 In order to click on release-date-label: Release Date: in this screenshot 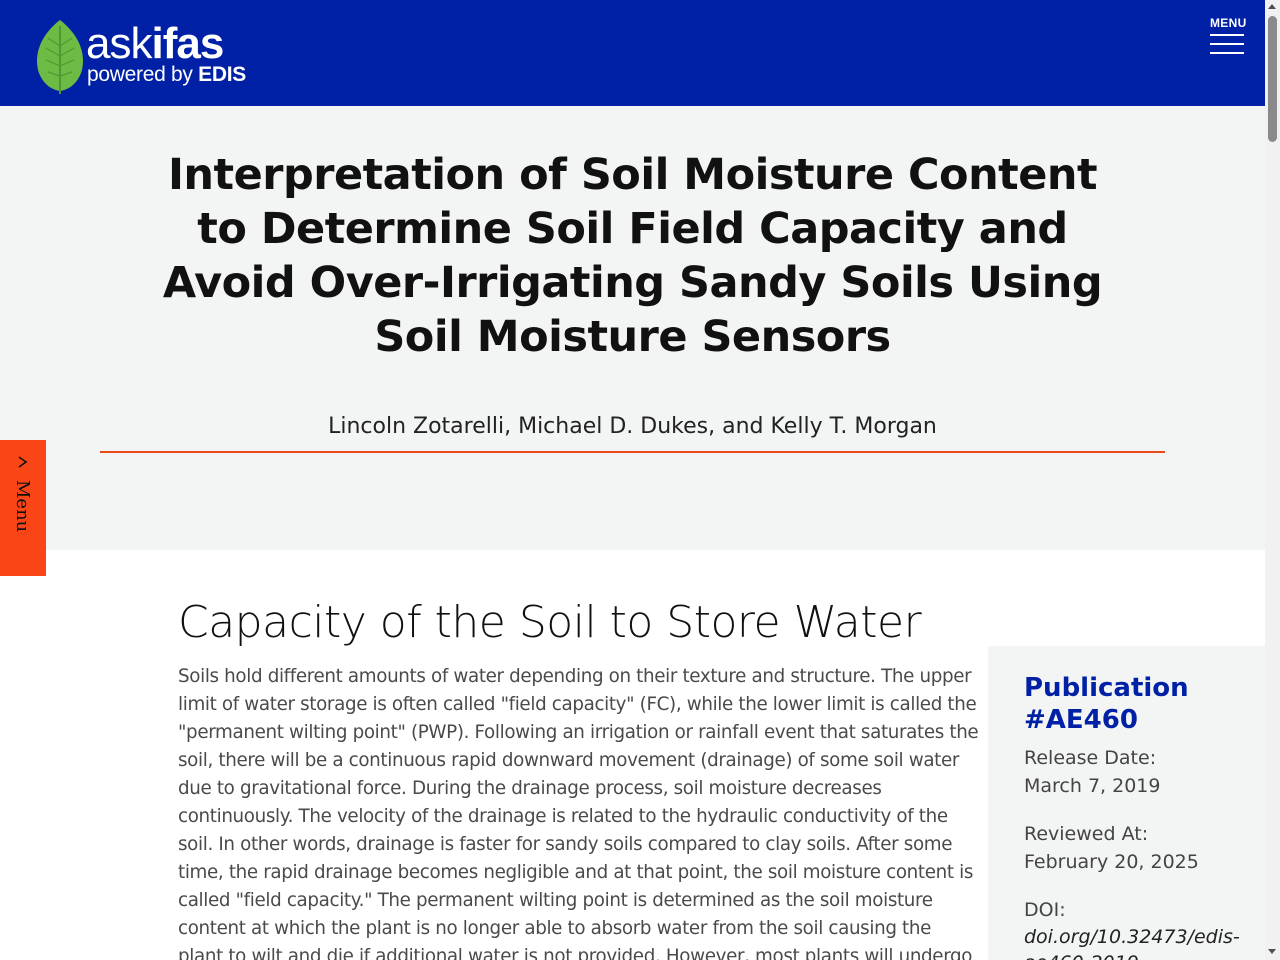, I will do `click(1090, 758)`.